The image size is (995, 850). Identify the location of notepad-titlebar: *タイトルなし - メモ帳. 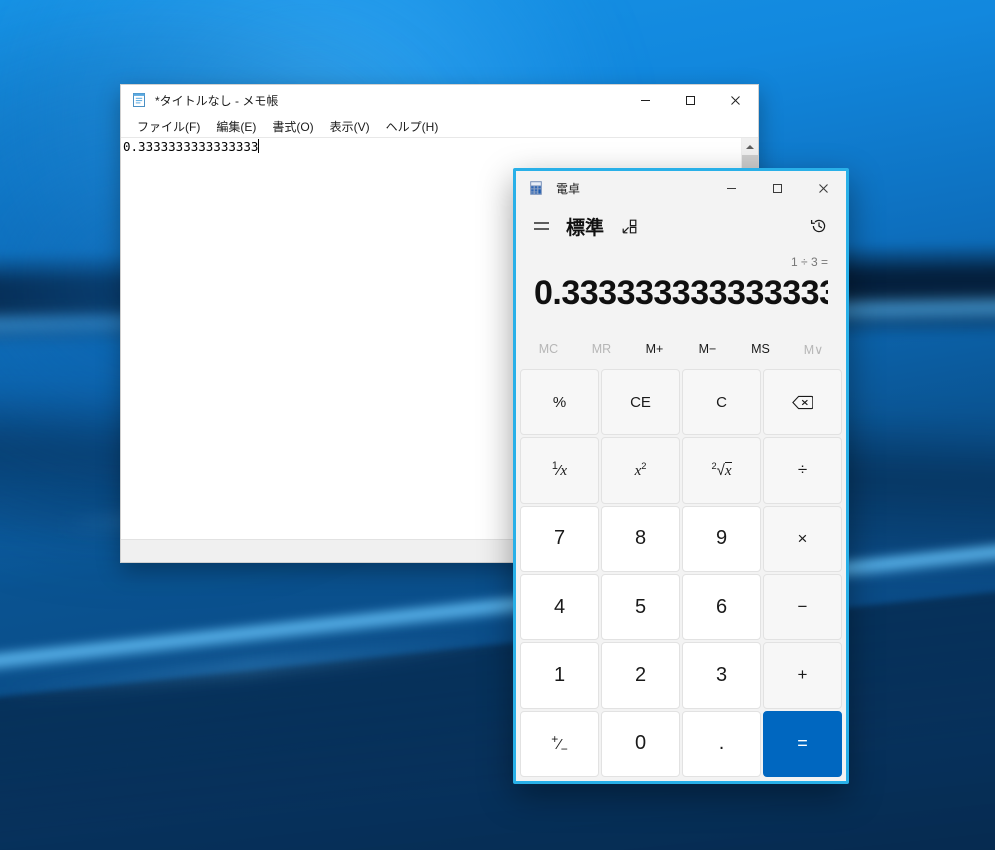
(439, 100).